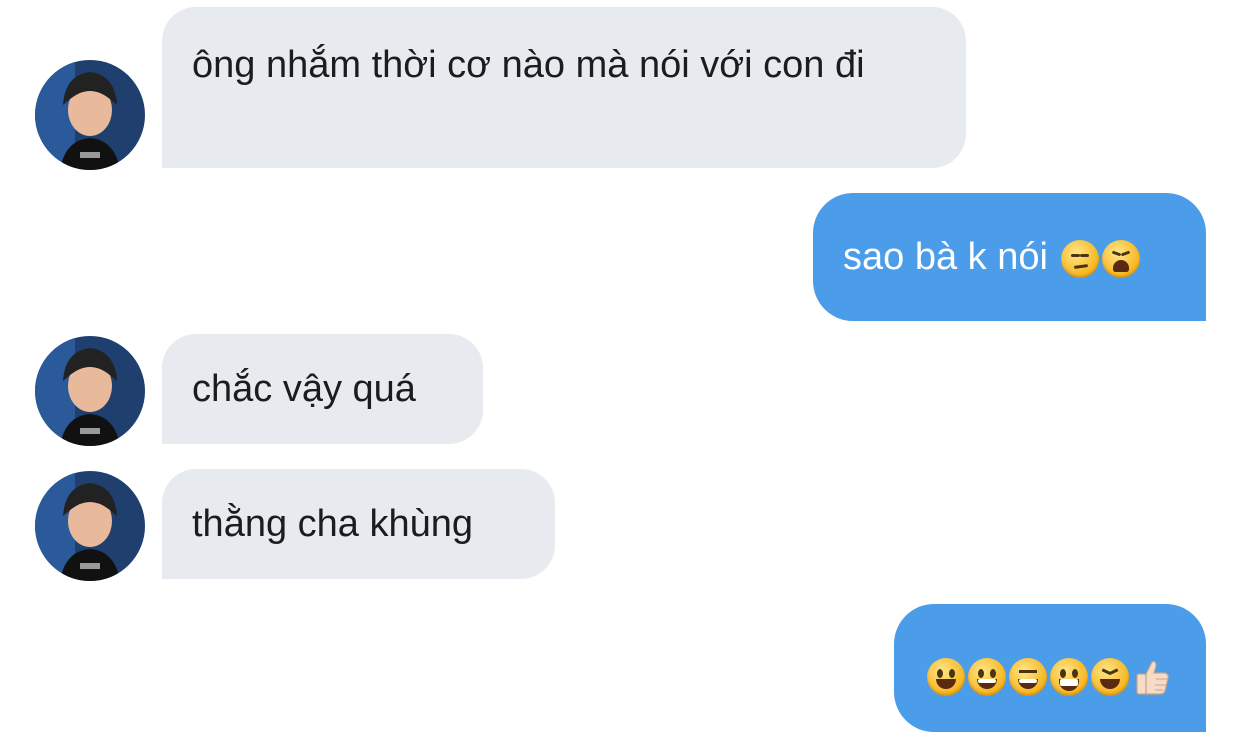 This screenshot has width=1242, height=740. Describe the element at coordinates (333, 524) in the screenshot. I see `message-text: thằng cha khùng` at that location.